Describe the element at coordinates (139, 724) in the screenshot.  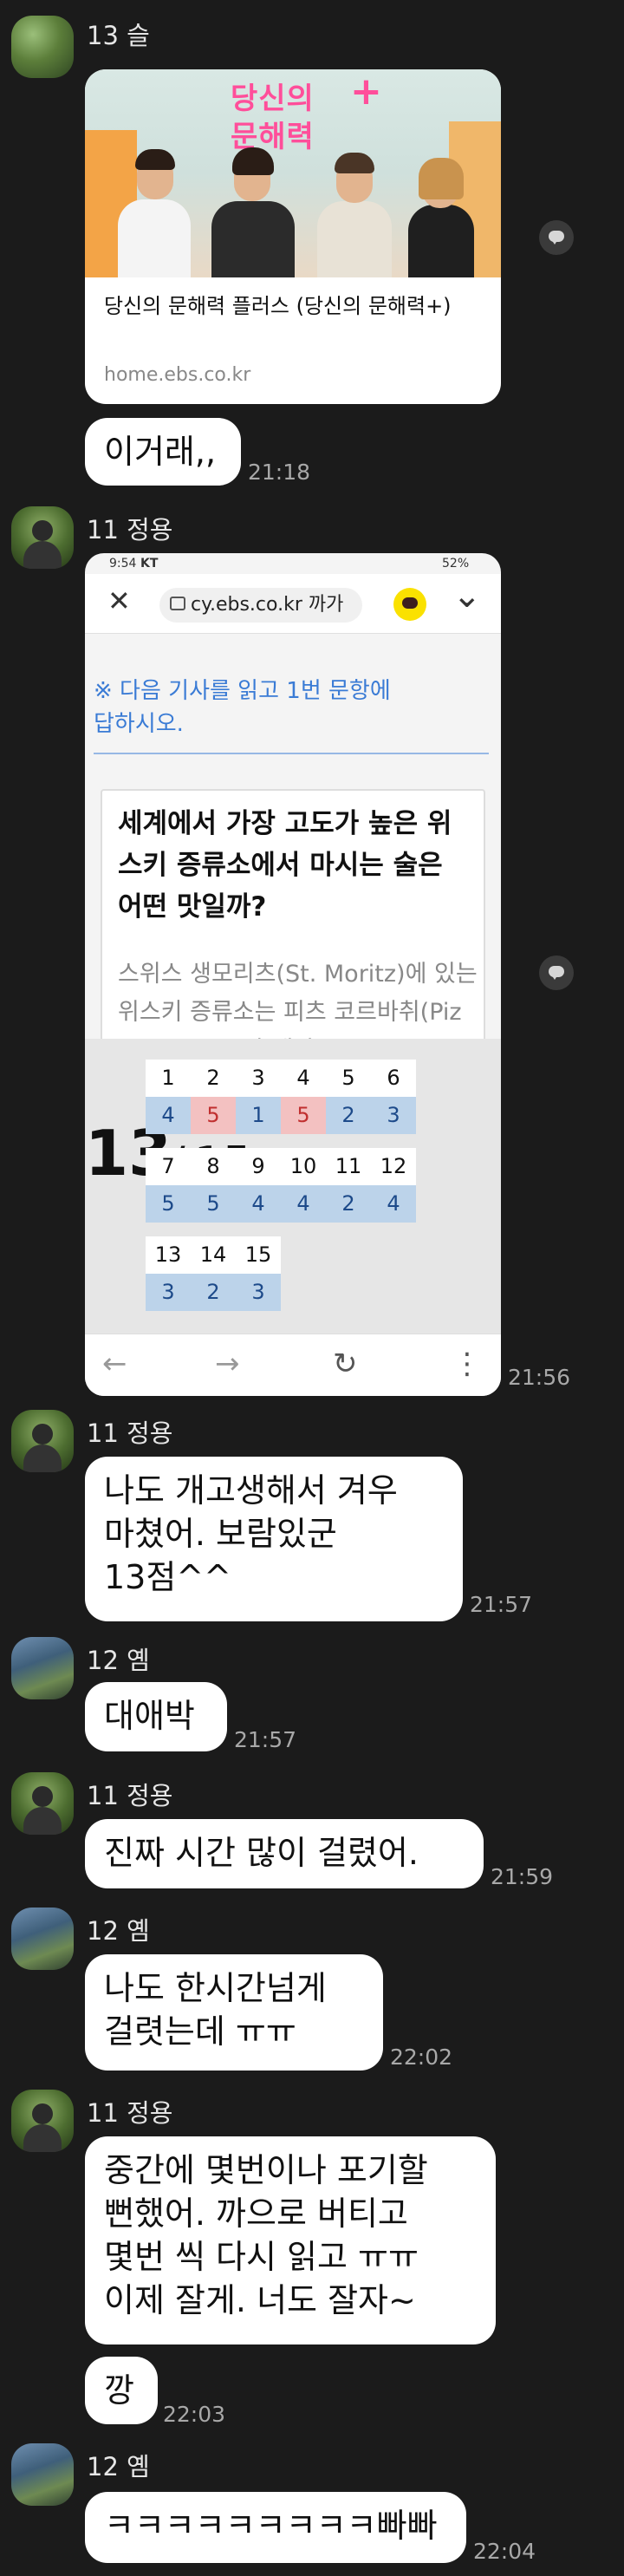
I see `question-instruction-2: 답하시오.` at that location.